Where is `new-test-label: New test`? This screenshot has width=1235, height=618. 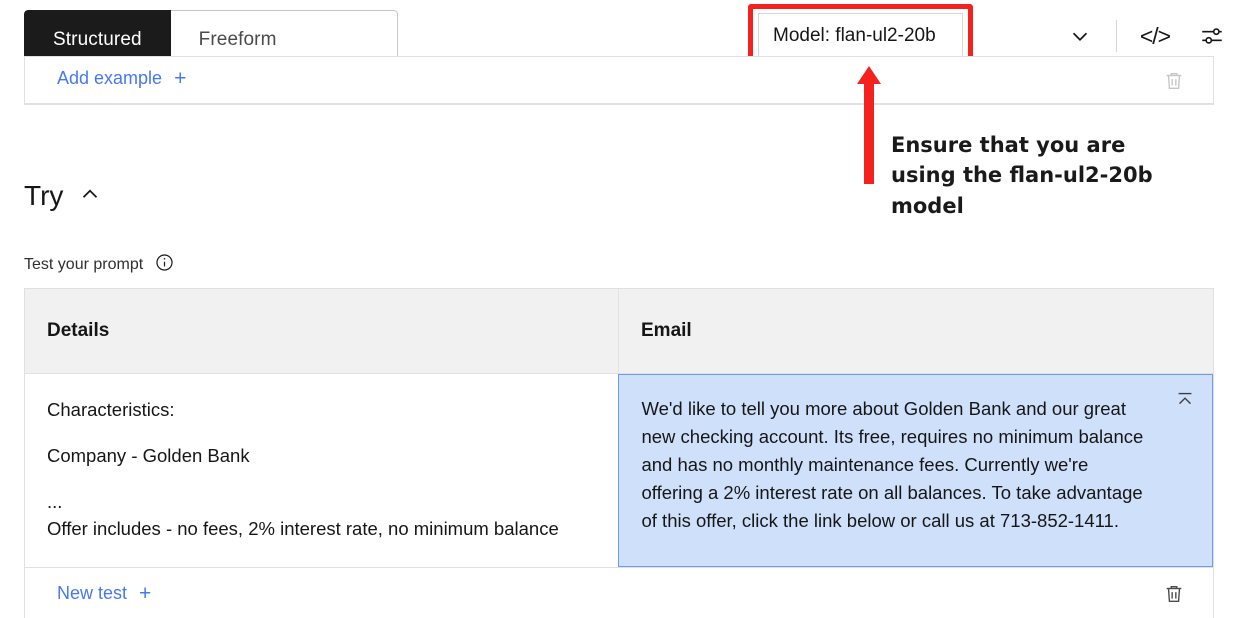
new-test-label: New test is located at coordinates (92, 592).